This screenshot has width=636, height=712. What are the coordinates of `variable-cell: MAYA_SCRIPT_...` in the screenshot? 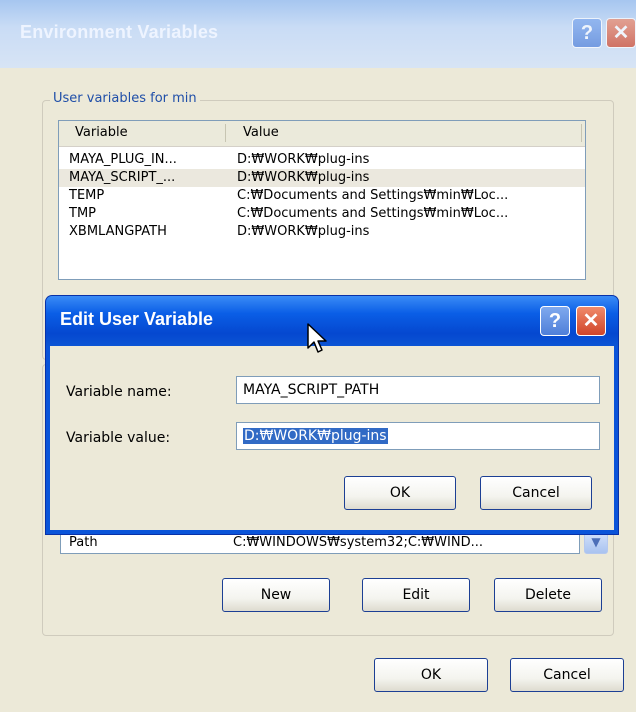 It's located at (122, 177).